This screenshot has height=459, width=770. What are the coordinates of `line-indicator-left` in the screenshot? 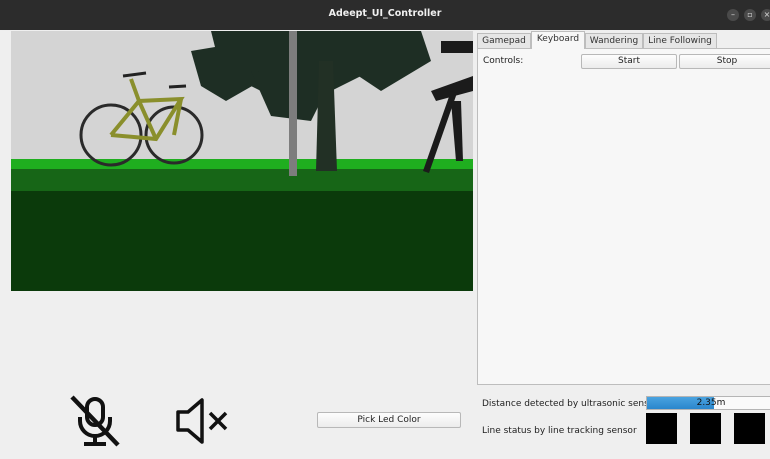 It's located at (661, 428).